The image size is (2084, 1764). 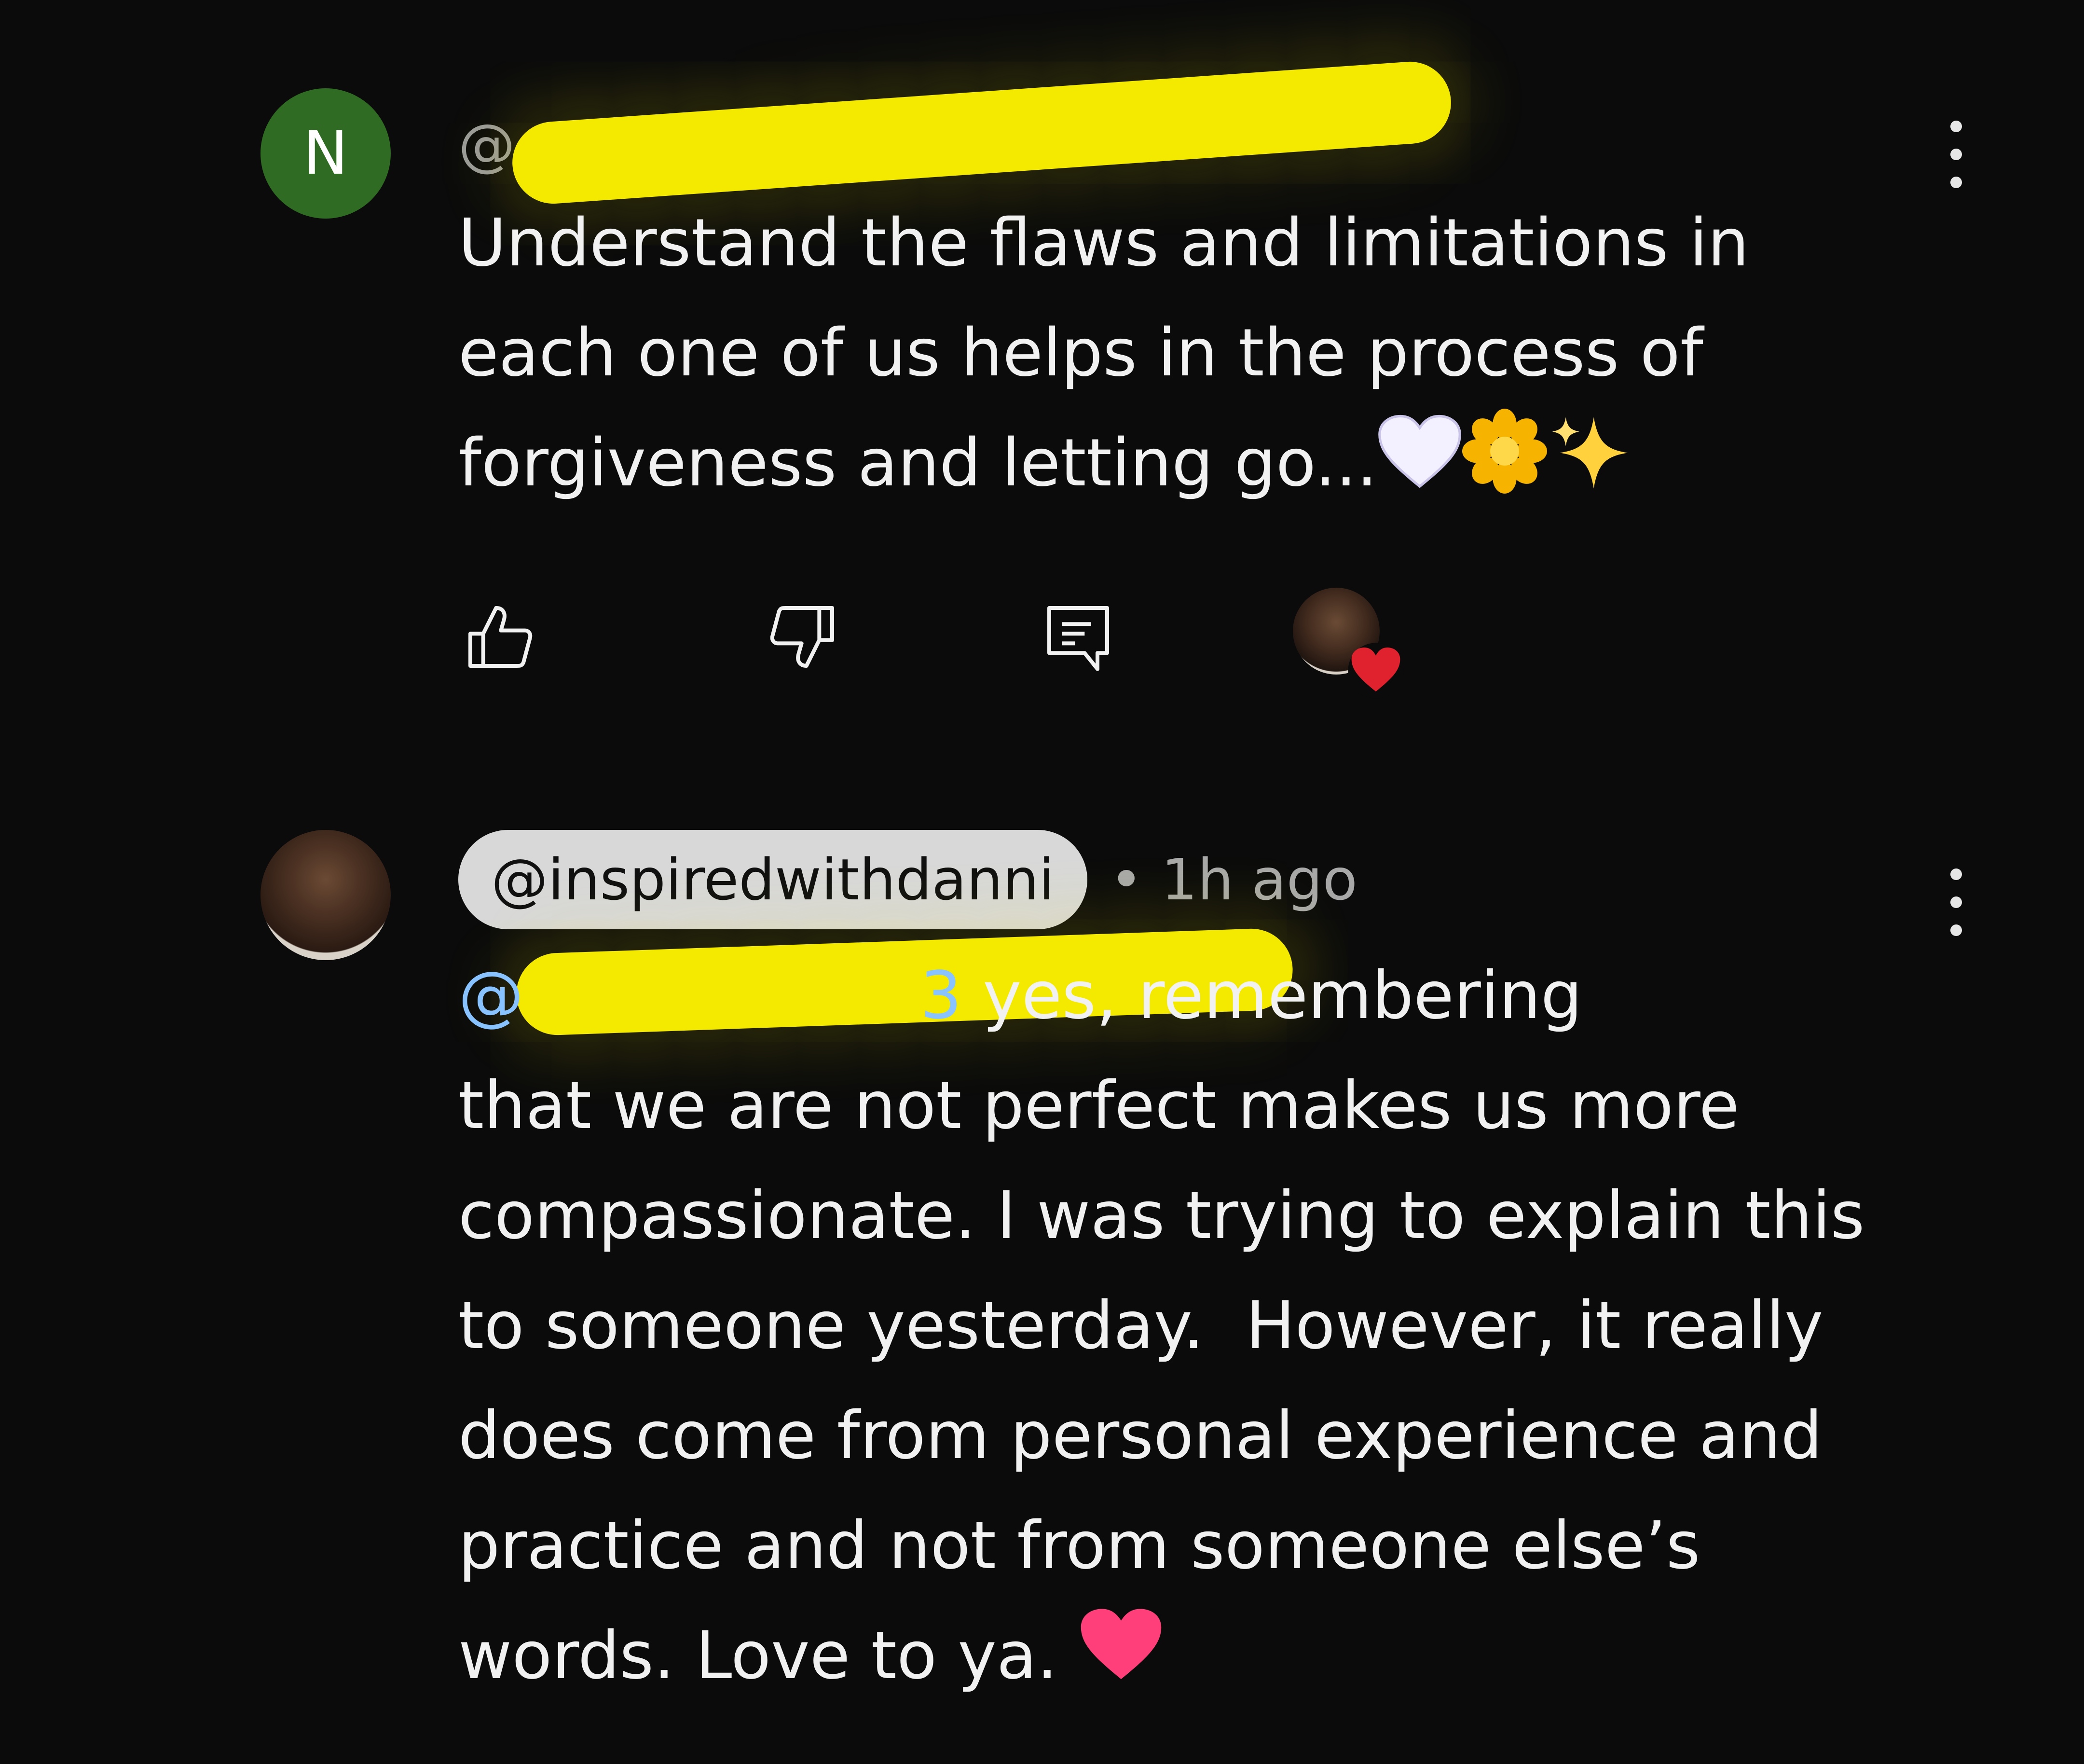 What do you see at coordinates (1589, 467) in the screenshot?
I see `sparkles-icon` at bounding box center [1589, 467].